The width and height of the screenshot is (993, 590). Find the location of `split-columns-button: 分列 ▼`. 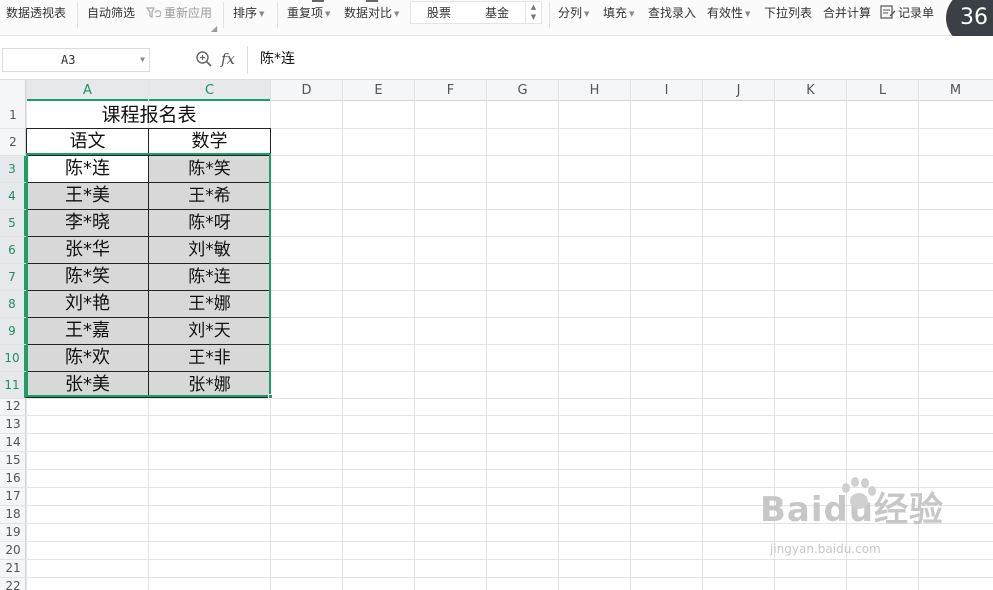

split-columns-button: 分列 ▼ is located at coordinates (573, 14).